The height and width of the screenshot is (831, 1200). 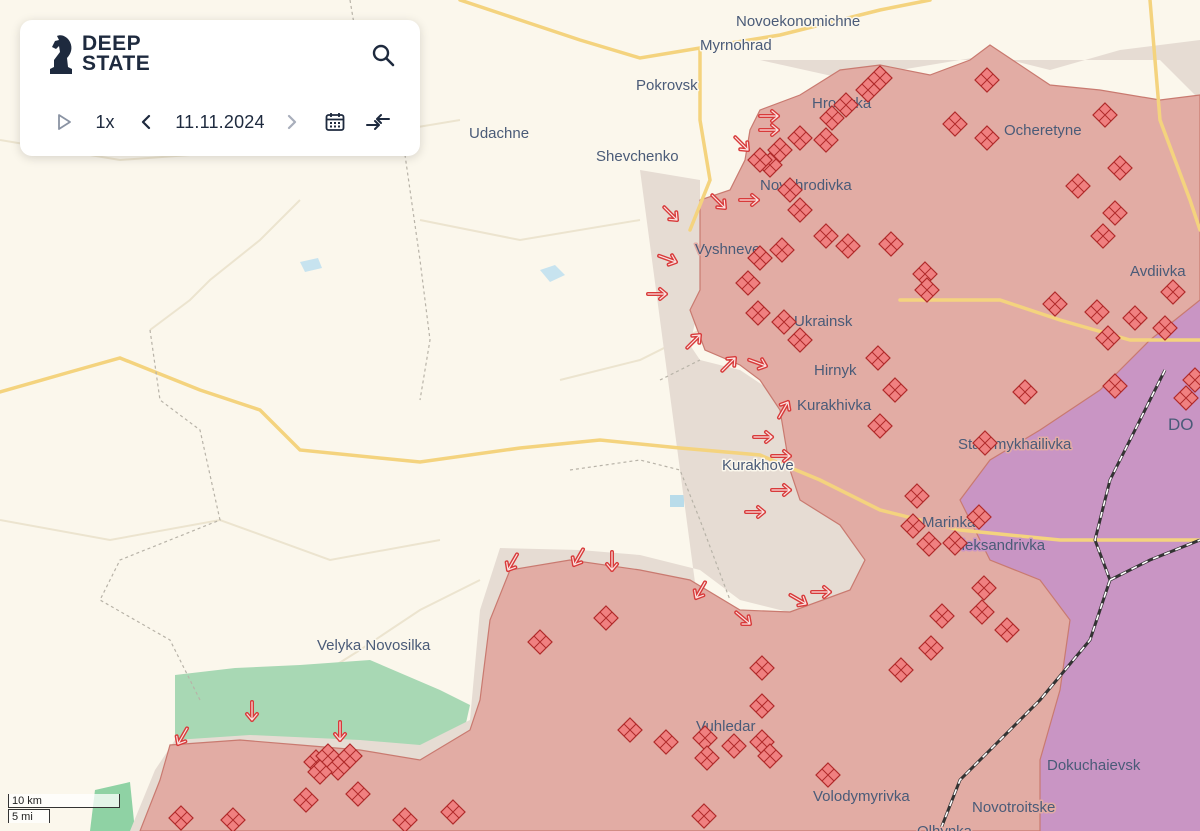 What do you see at coordinates (637, 156) in the screenshot?
I see `label-shevchenko: Shevchenko` at bounding box center [637, 156].